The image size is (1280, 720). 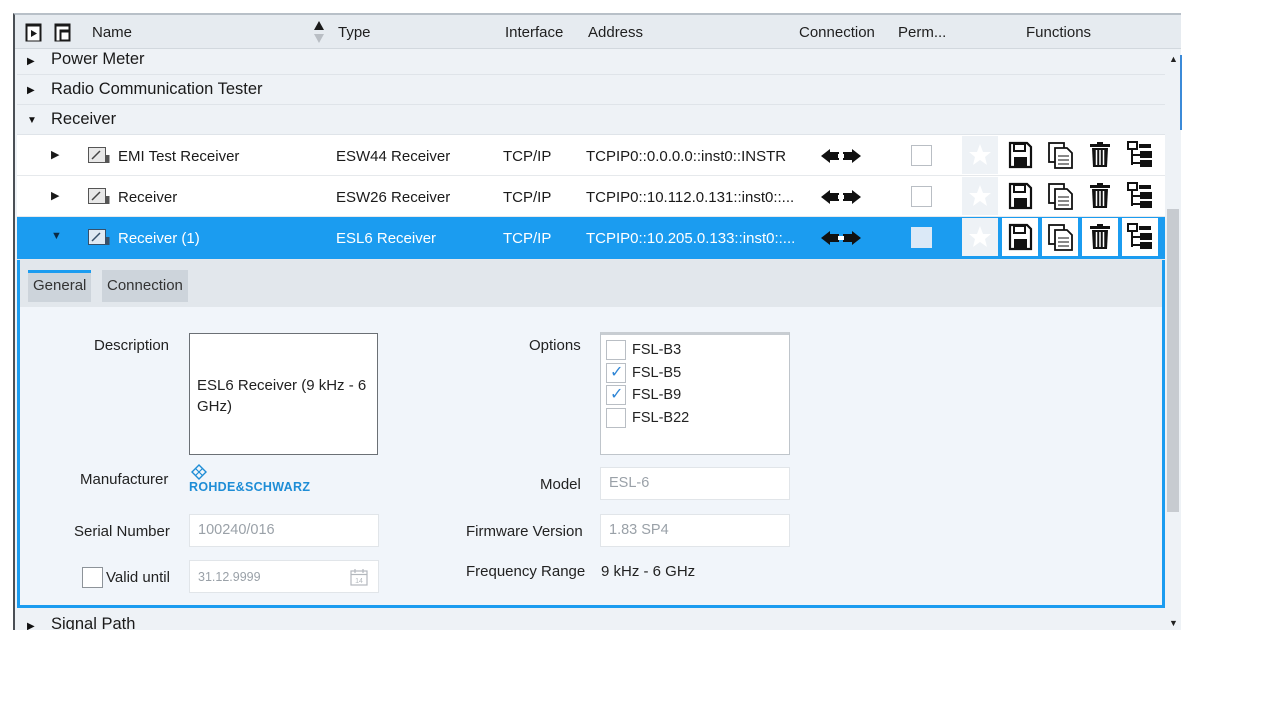 What do you see at coordinates (284, 530) in the screenshot?
I see `serial-number-field: 100240/016` at bounding box center [284, 530].